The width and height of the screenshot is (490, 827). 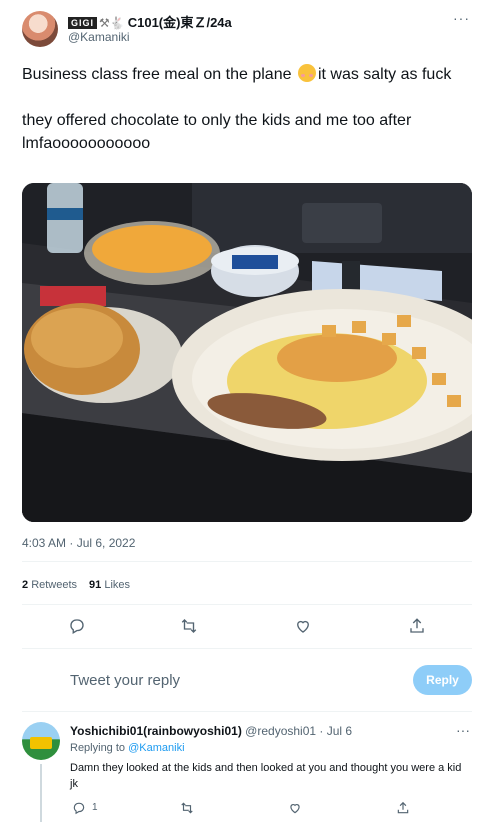 I want to click on retweet-count: 2, so click(x=25, y=585).